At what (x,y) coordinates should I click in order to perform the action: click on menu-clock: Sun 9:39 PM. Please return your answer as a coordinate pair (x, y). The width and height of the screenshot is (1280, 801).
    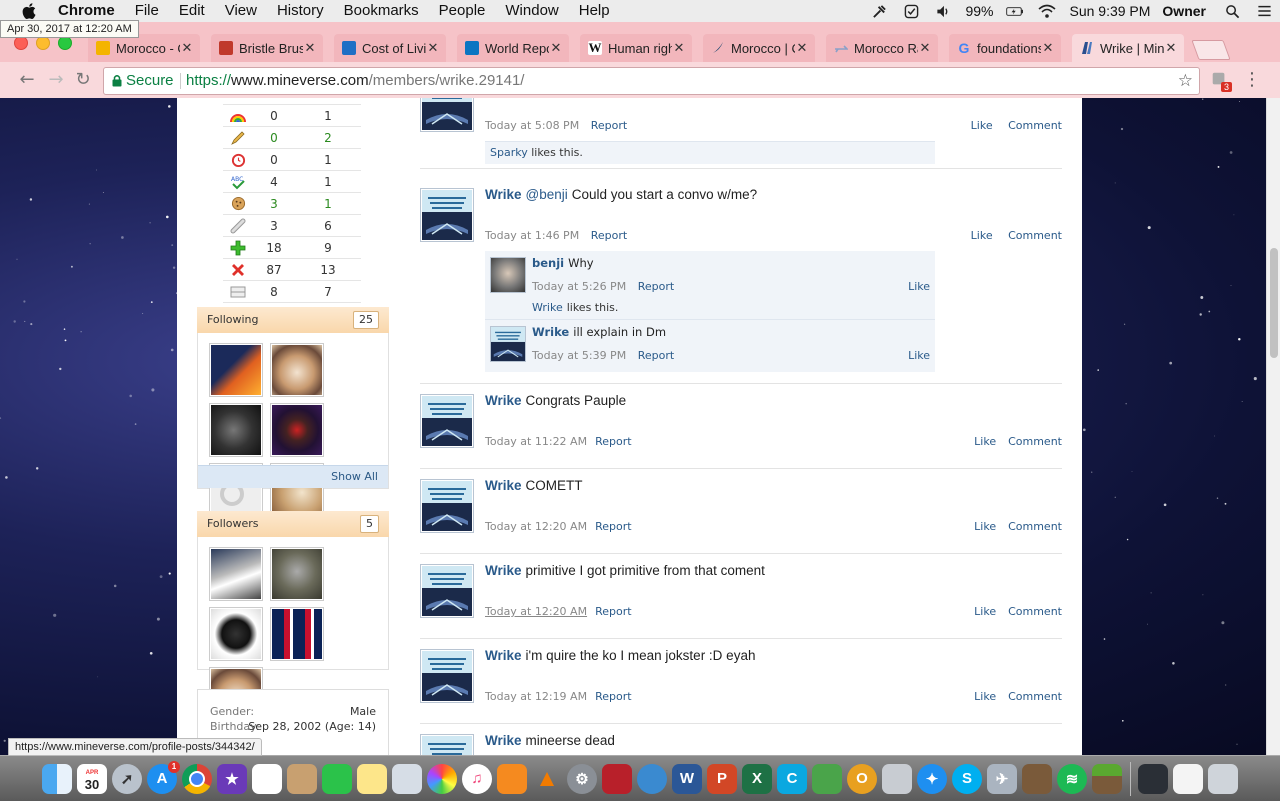
    Looking at the image, I should click on (1109, 11).